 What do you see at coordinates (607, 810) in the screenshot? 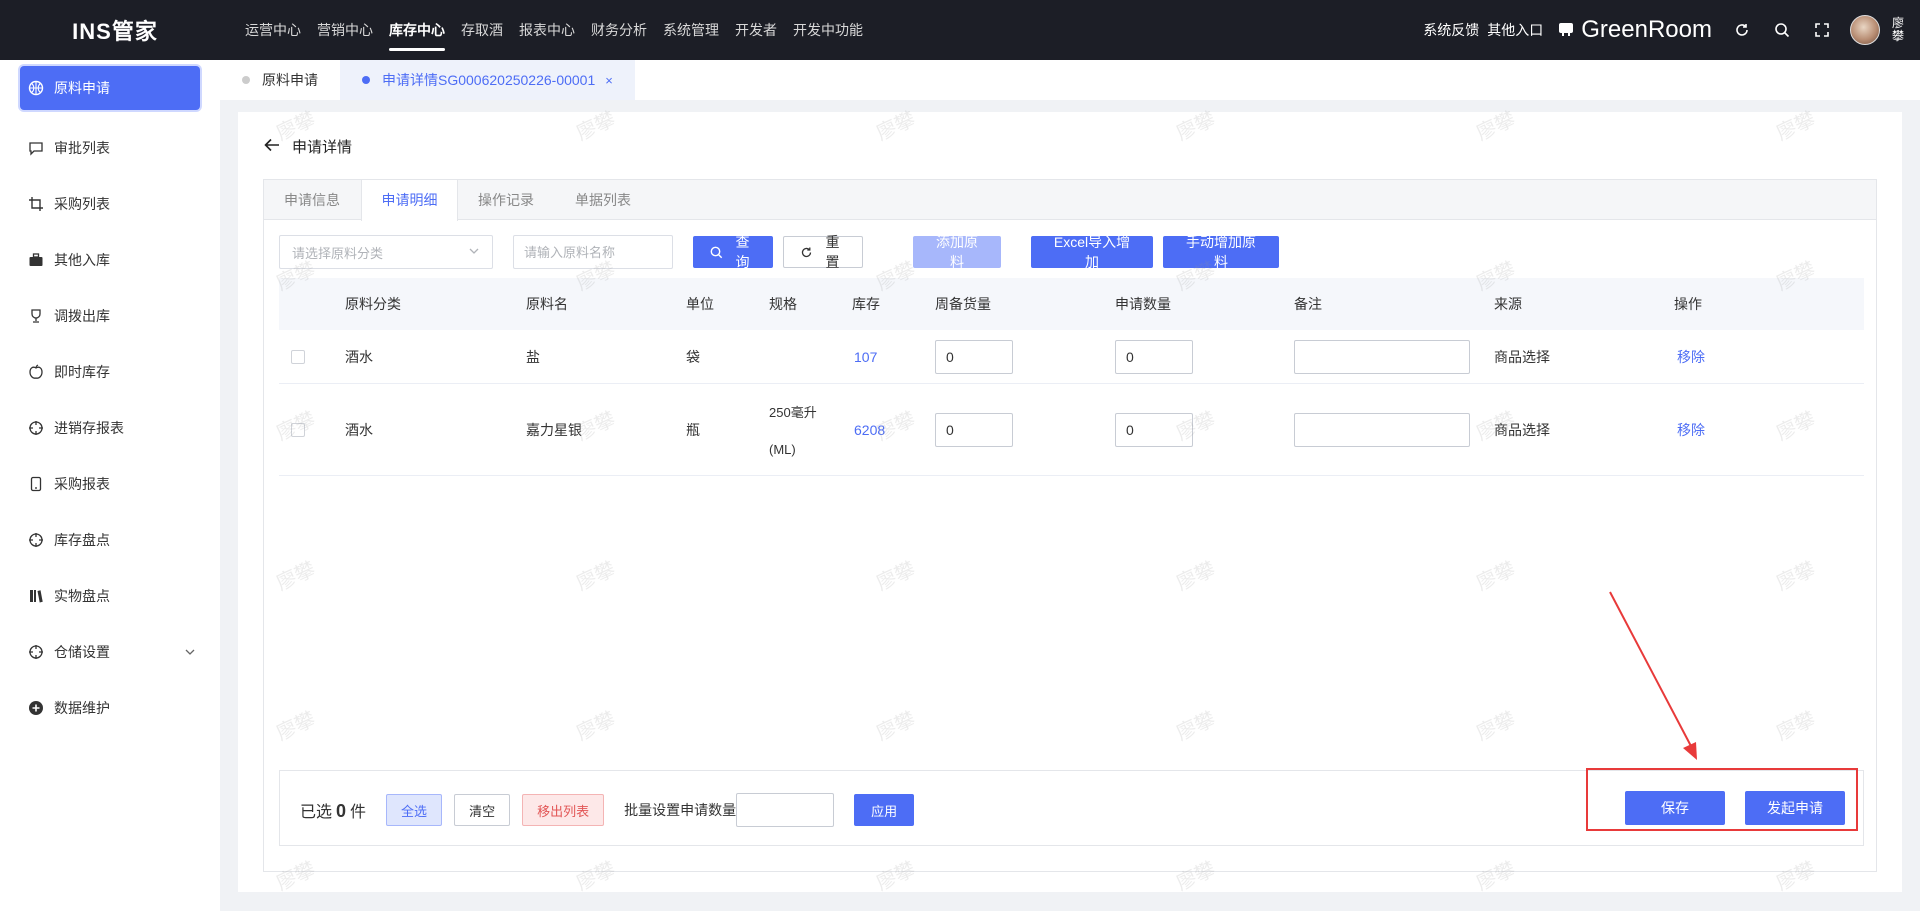
I see `batch-actions: 已选 0 件 全选 清空 移出列表 批量设置申请数量 应用` at bounding box center [607, 810].